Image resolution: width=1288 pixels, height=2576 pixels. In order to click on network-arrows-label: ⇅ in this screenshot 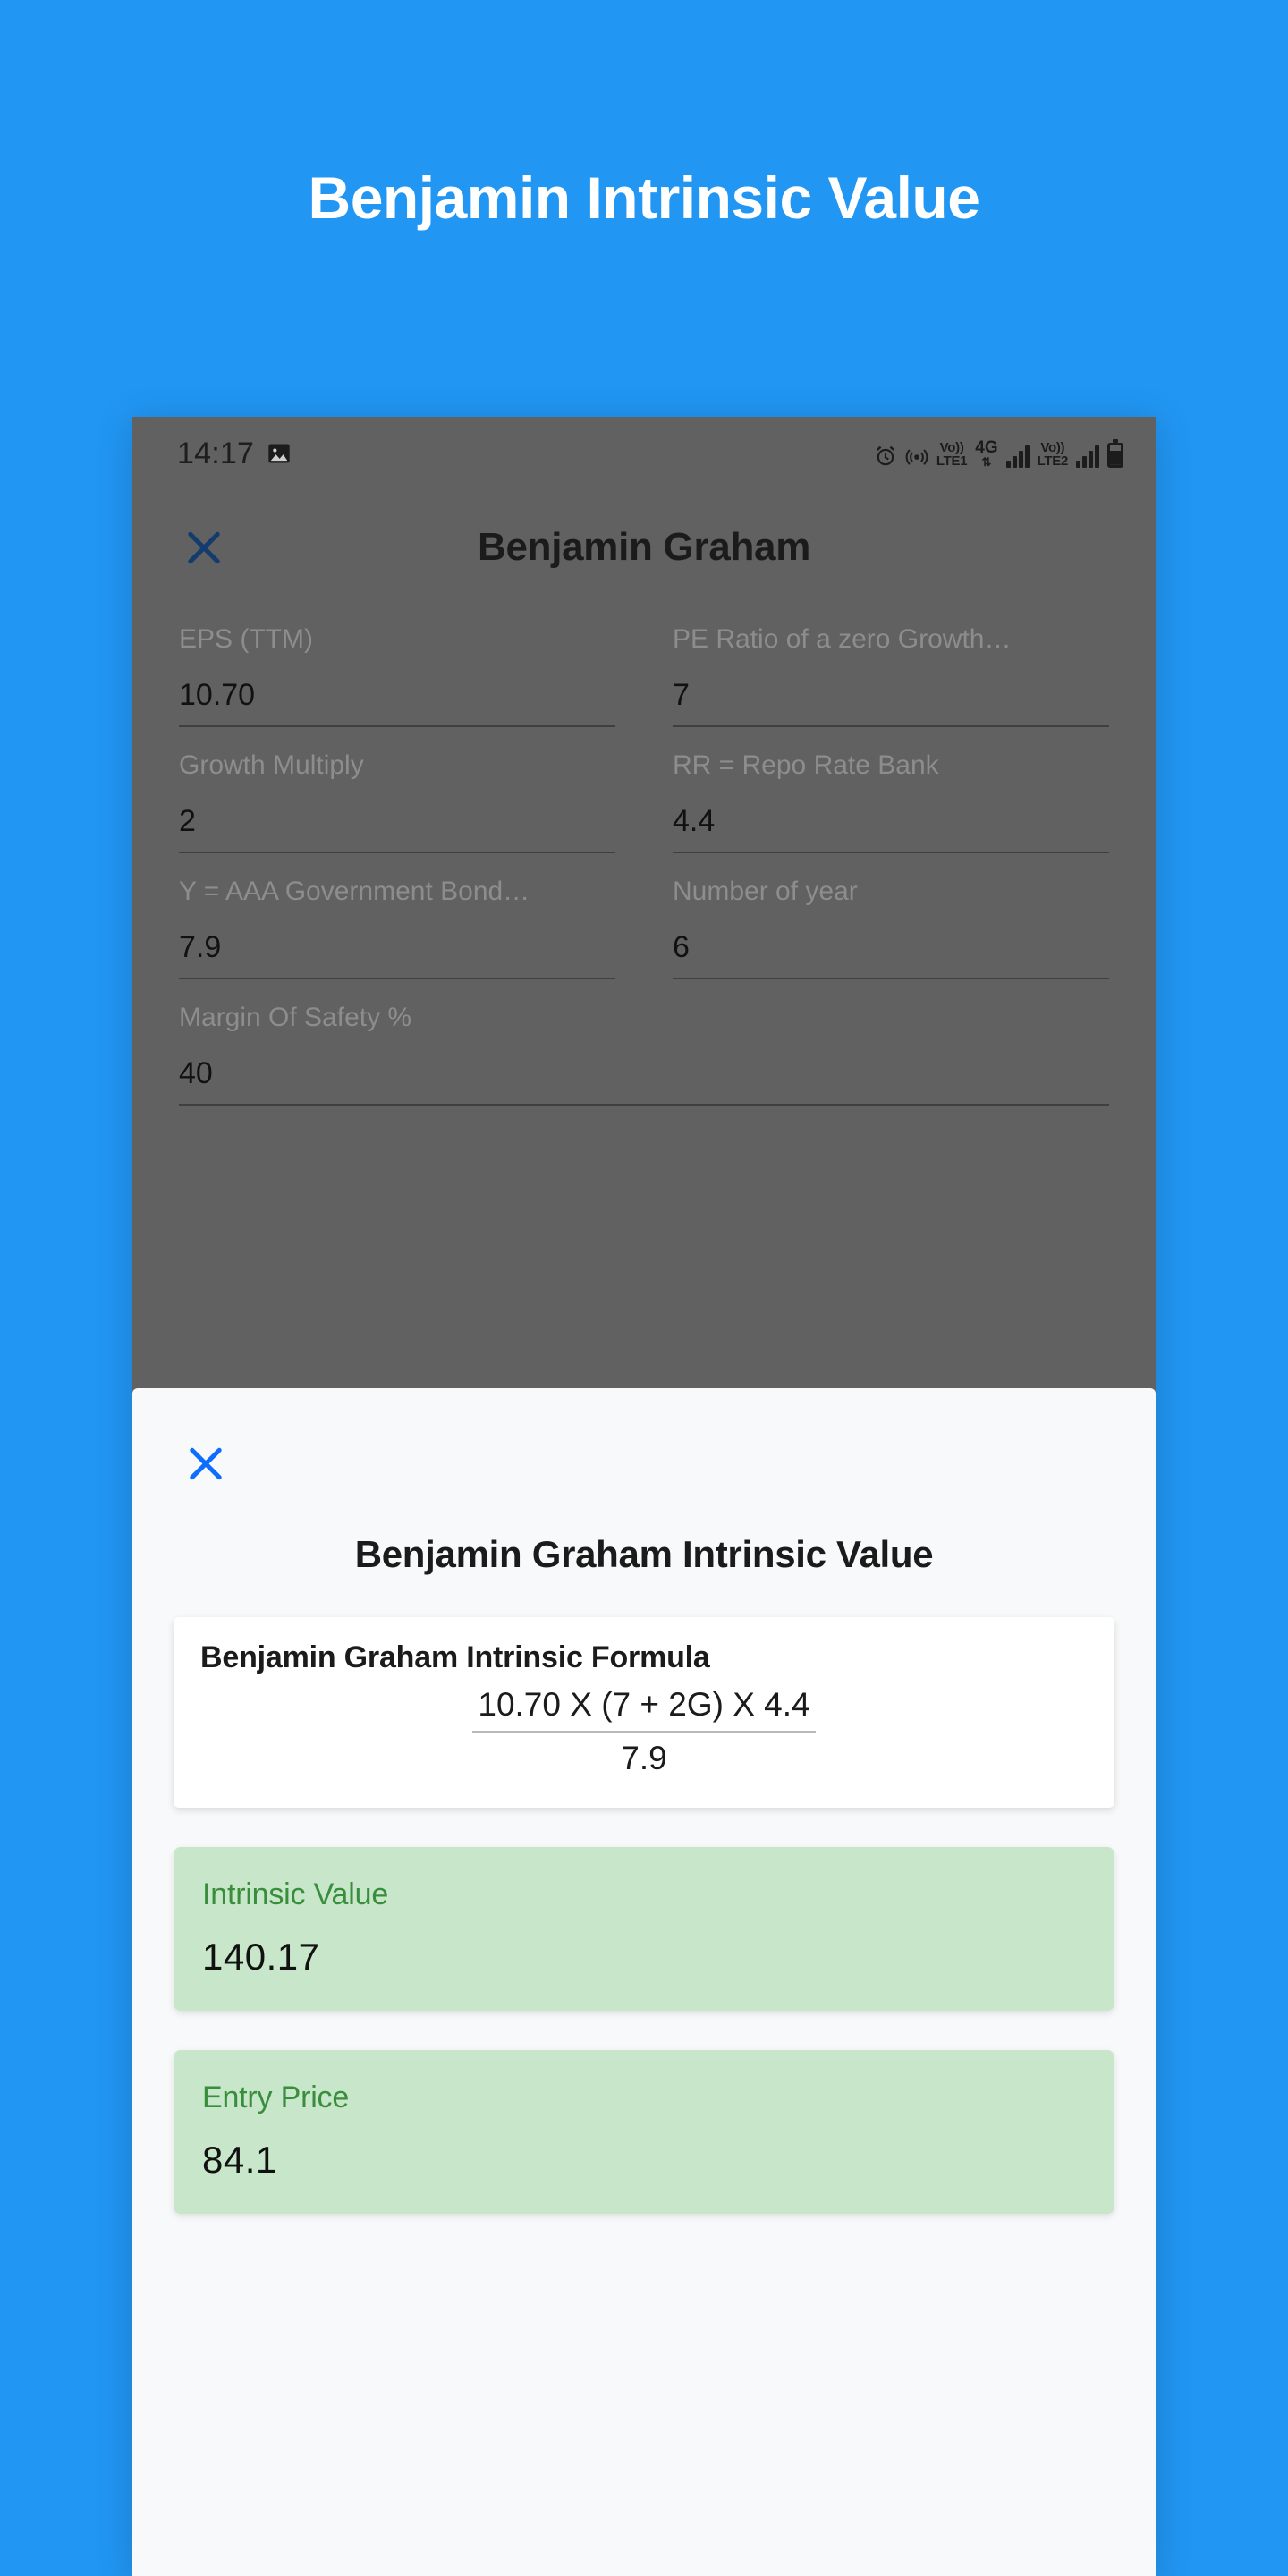, I will do `click(986, 462)`.